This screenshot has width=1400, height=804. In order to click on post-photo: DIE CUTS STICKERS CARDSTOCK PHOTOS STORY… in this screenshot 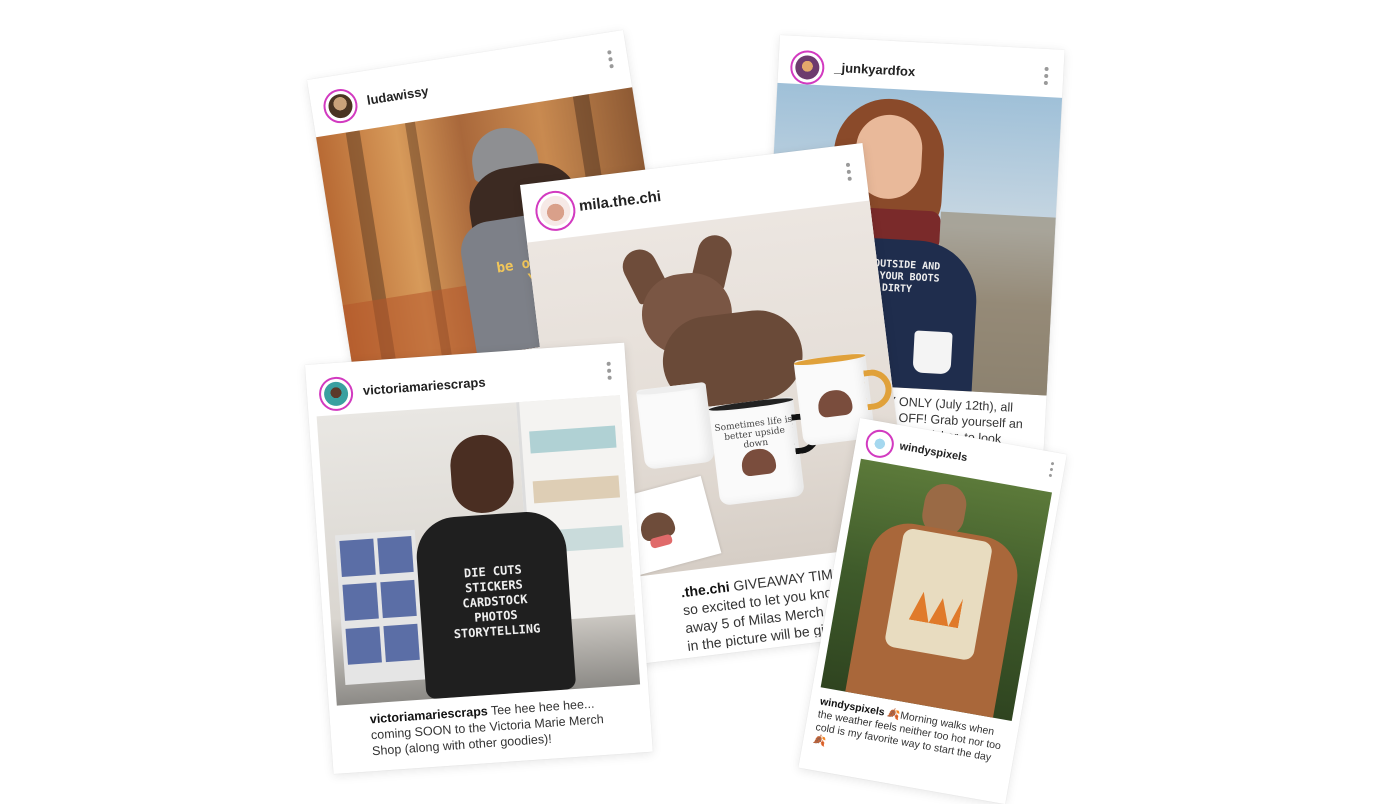, I will do `click(478, 550)`.